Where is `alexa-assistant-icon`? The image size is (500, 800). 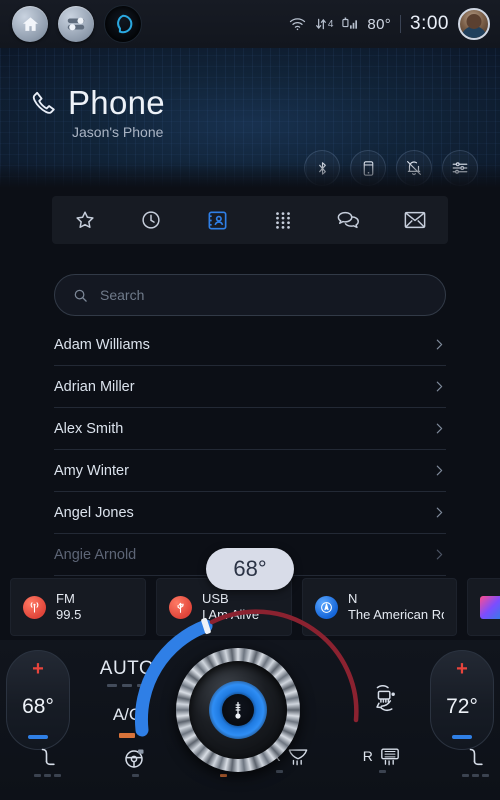
alexa-assistant-icon is located at coordinates (123, 24).